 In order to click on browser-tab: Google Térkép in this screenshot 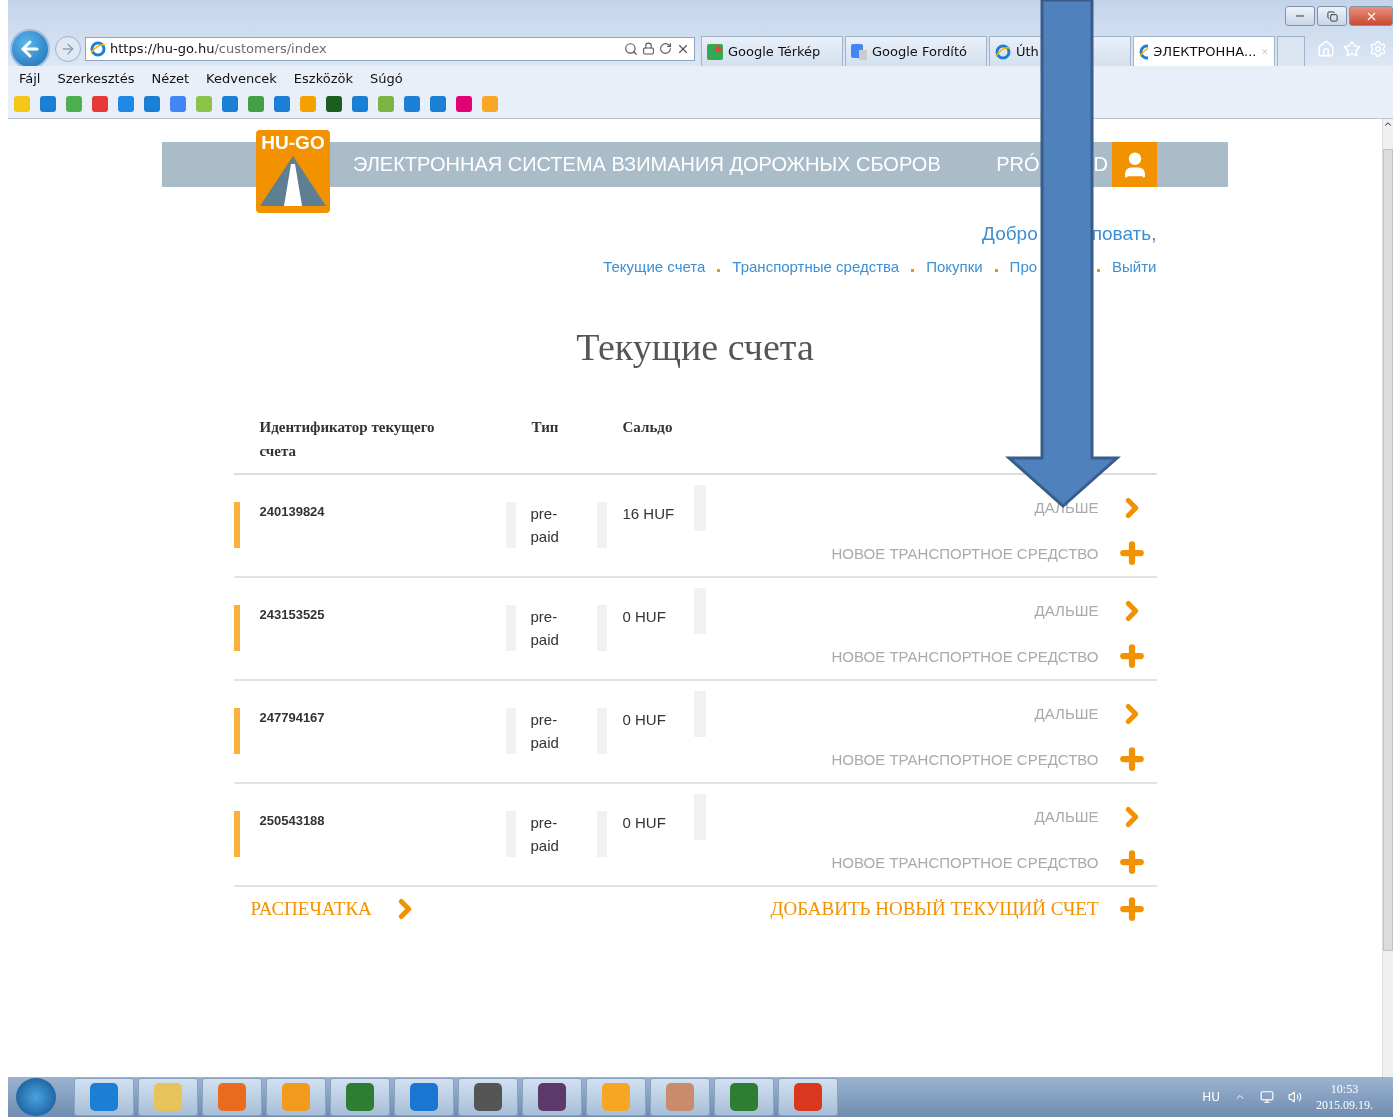, I will do `click(772, 51)`.